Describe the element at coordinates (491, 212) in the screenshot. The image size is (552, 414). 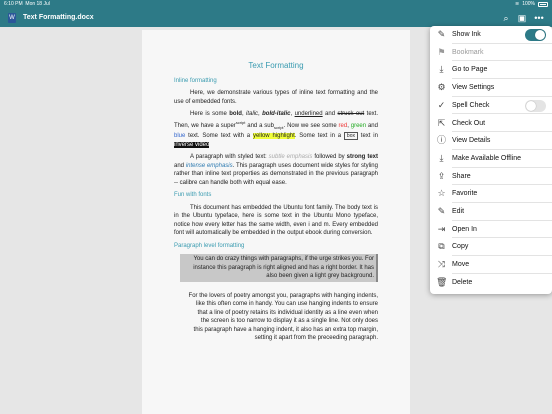
I see `menu-item-edit: ✎ Edit` at that location.